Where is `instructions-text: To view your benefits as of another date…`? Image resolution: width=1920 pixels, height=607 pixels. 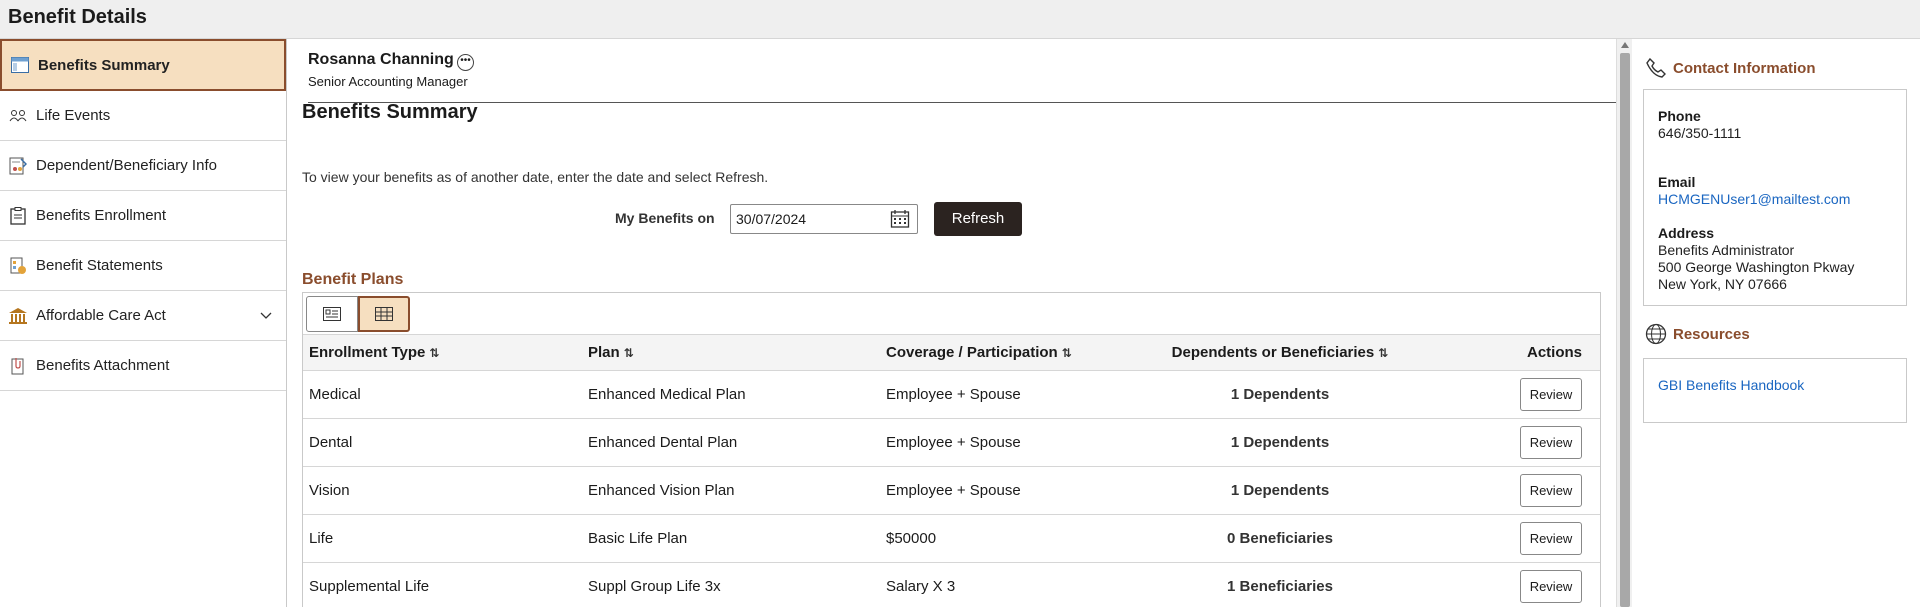 instructions-text: To view your benefits as of another date… is located at coordinates (535, 177).